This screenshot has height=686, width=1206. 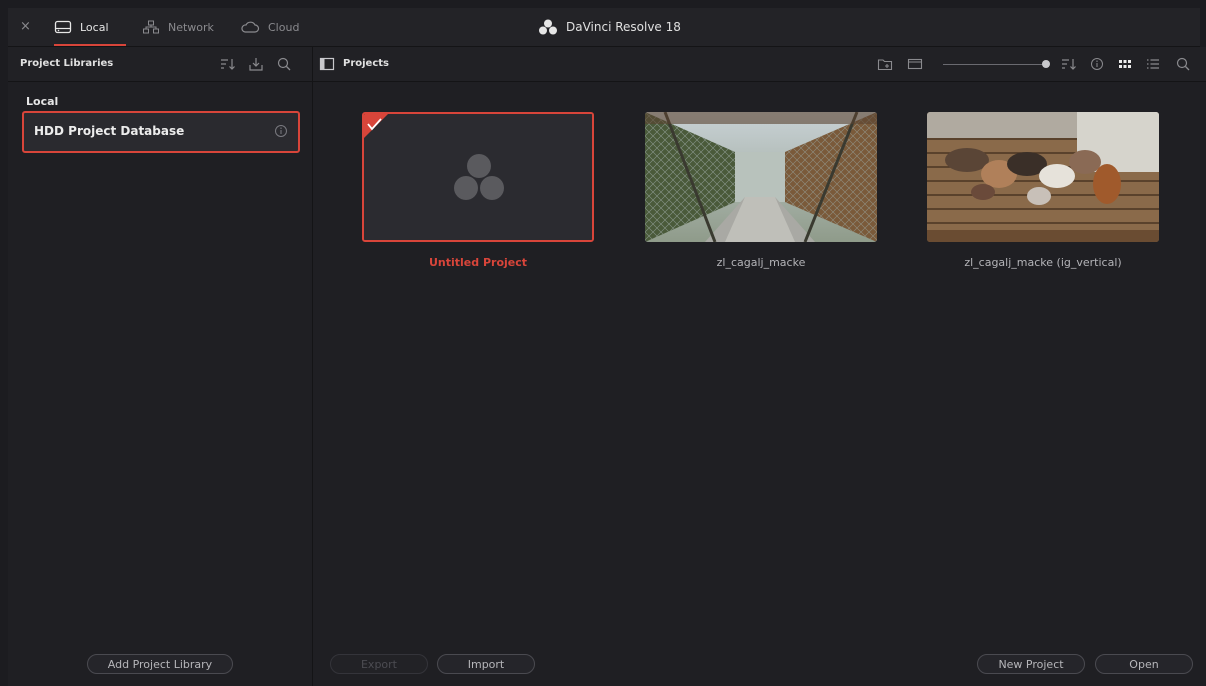 What do you see at coordinates (327, 64) in the screenshot?
I see `sidebar-toggle-icon` at bounding box center [327, 64].